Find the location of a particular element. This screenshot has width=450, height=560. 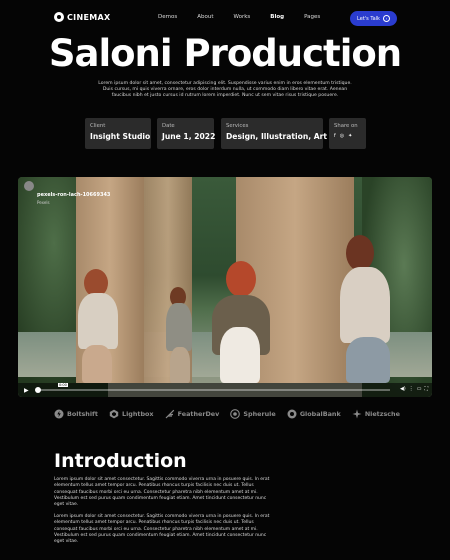

video-author-source: Pexels is located at coordinates (43, 202).